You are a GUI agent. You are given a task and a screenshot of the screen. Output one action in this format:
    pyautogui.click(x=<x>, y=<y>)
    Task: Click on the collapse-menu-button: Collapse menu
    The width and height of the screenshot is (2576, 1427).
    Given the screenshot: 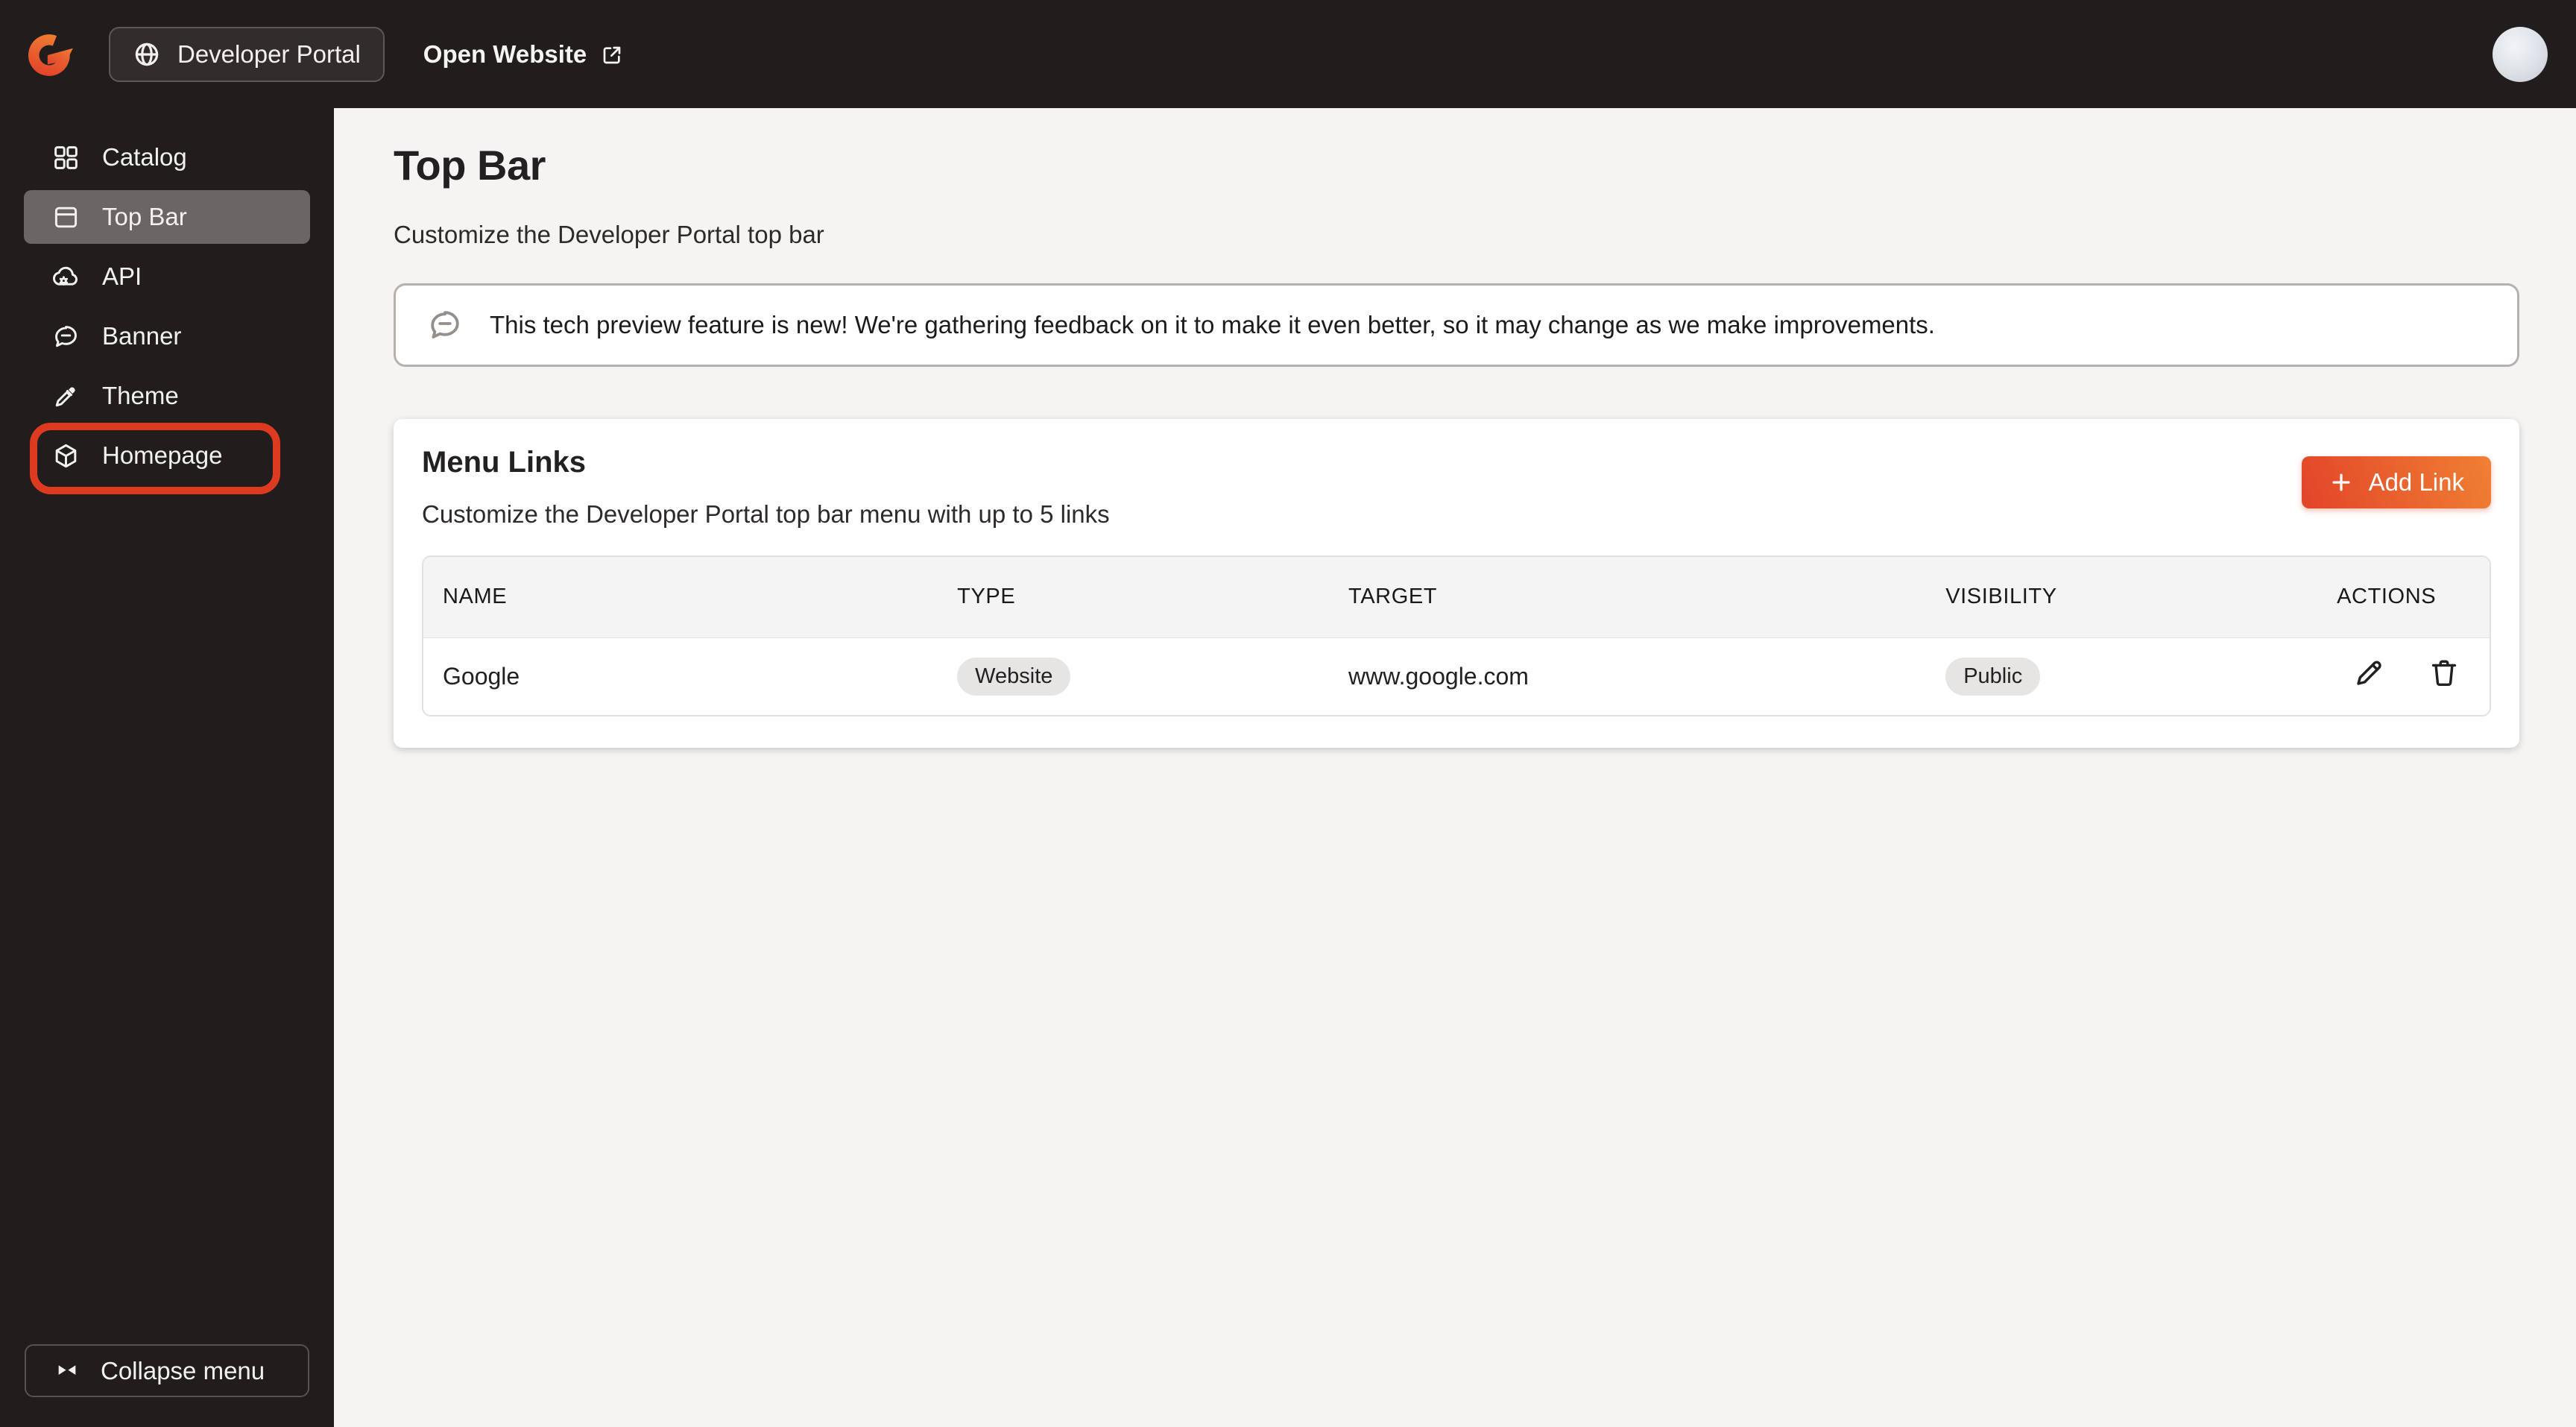 What is the action you would take?
    pyautogui.click(x=167, y=1371)
    